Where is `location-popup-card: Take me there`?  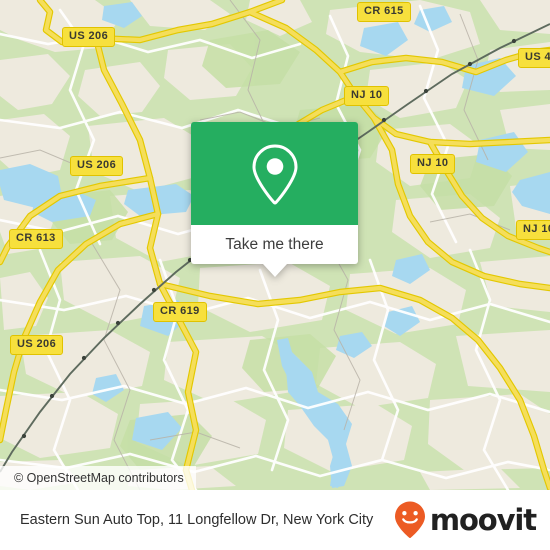 location-popup-card: Take me there is located at coordinates (274, 199).